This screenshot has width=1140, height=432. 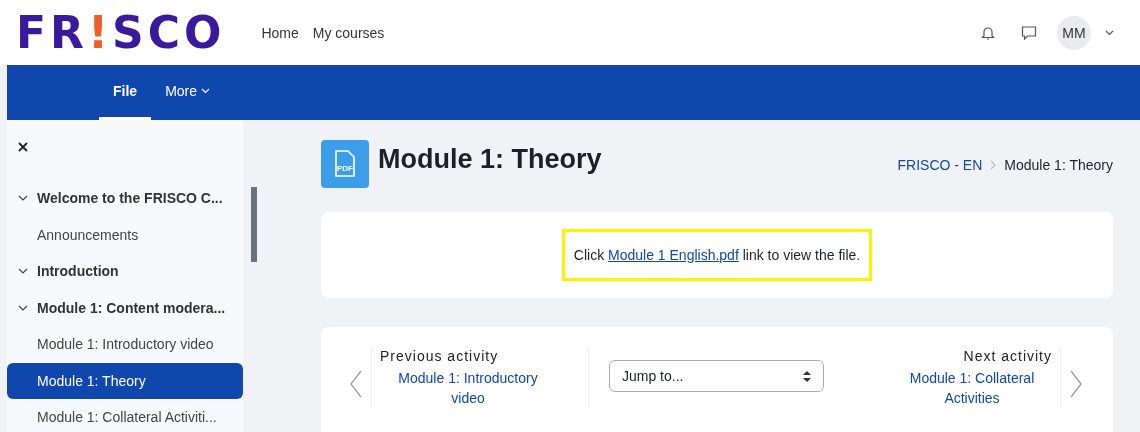 I want to click on chat-icon, so click(x=1029, y=32).